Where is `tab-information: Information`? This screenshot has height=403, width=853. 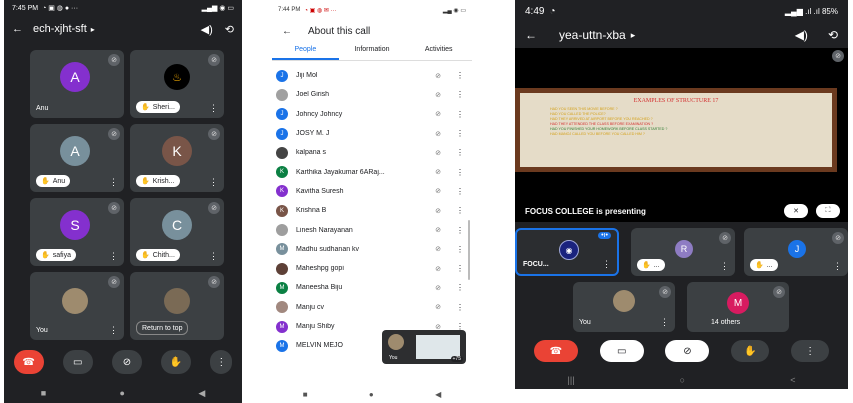 tab-information: Information is located at coordinates (372, 51).